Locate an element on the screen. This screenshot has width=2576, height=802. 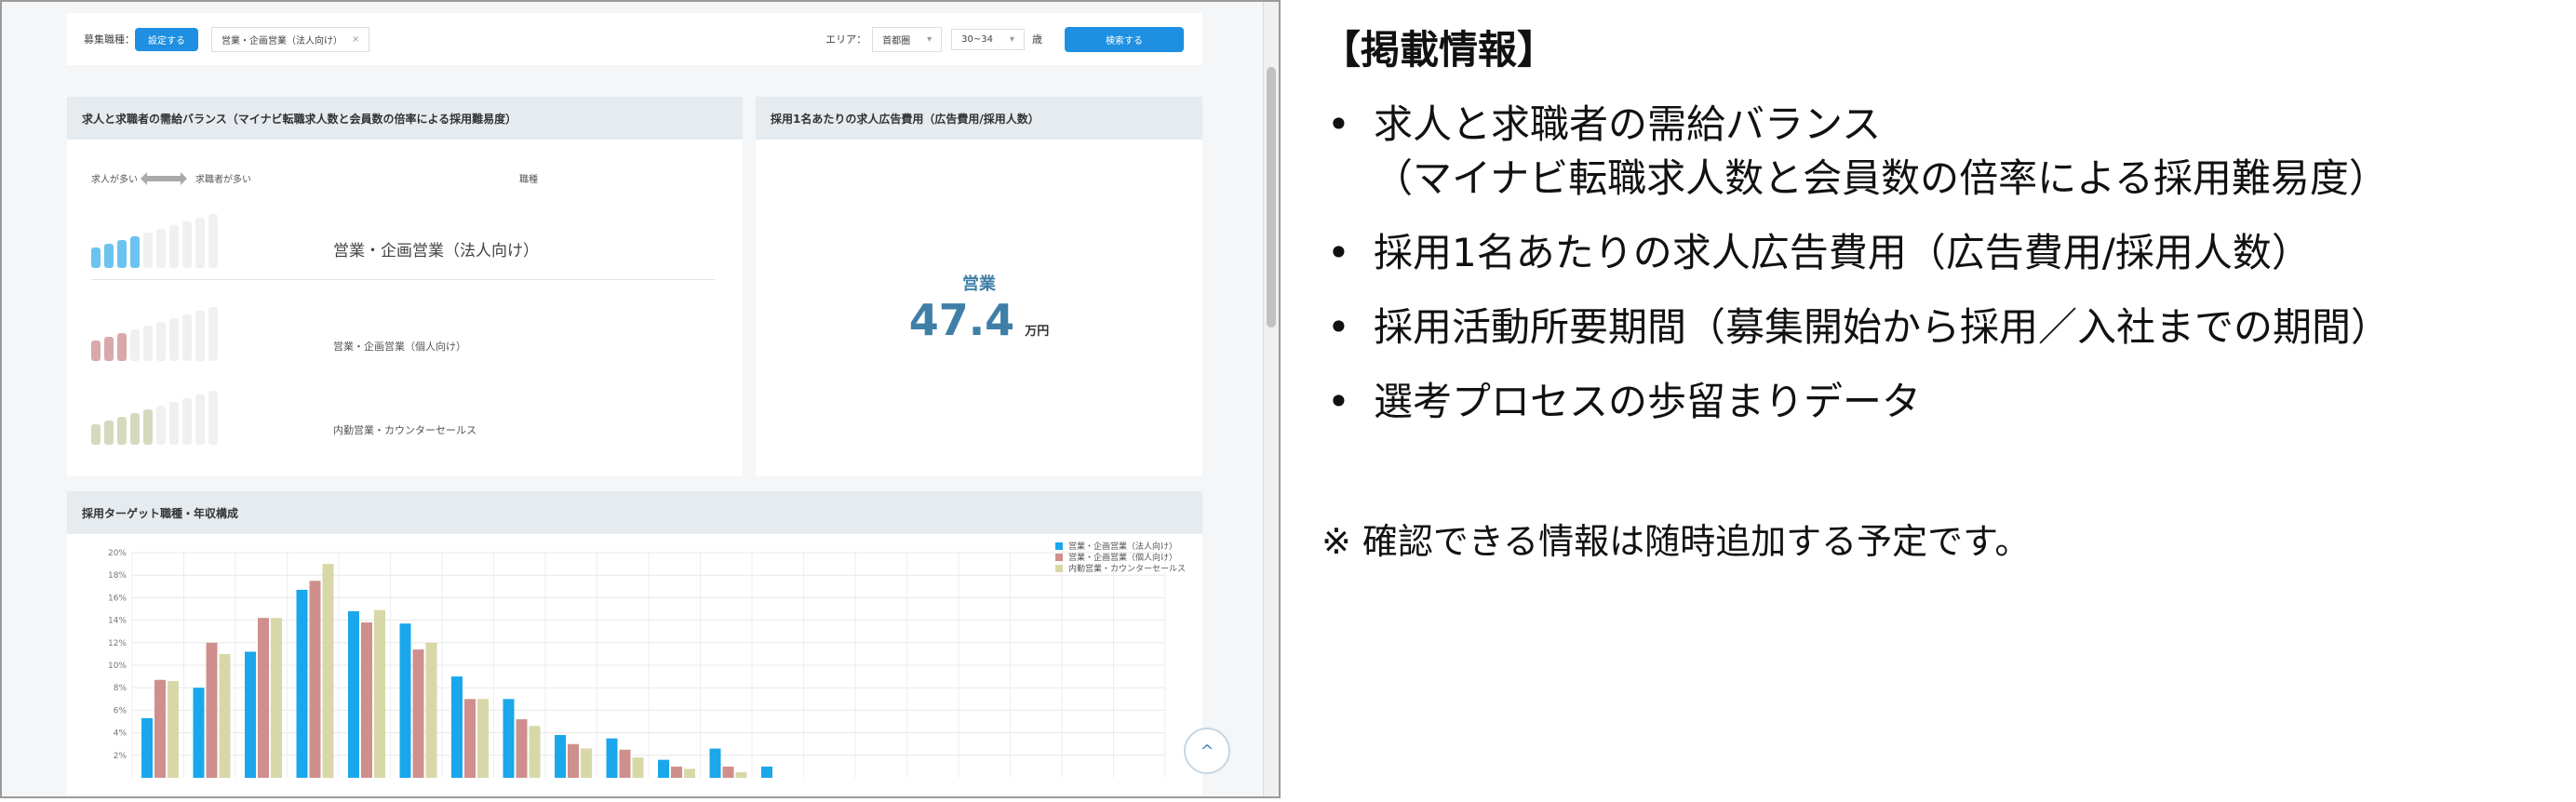
cost-job-name: 営業 is located at coordinates (979, 284).